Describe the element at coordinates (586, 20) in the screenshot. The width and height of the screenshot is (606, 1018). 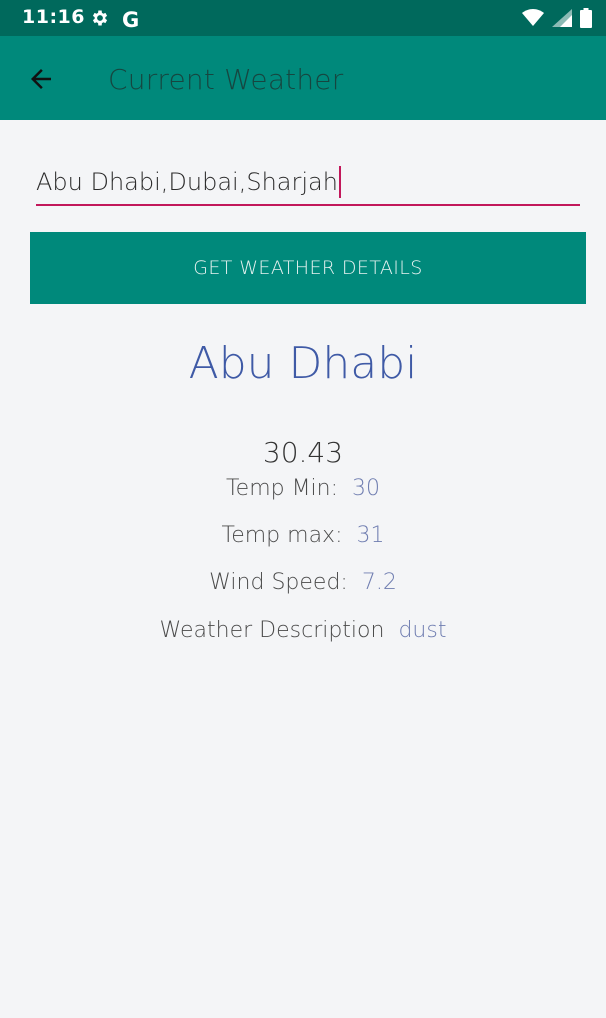
I see `battery-icon` at that location.